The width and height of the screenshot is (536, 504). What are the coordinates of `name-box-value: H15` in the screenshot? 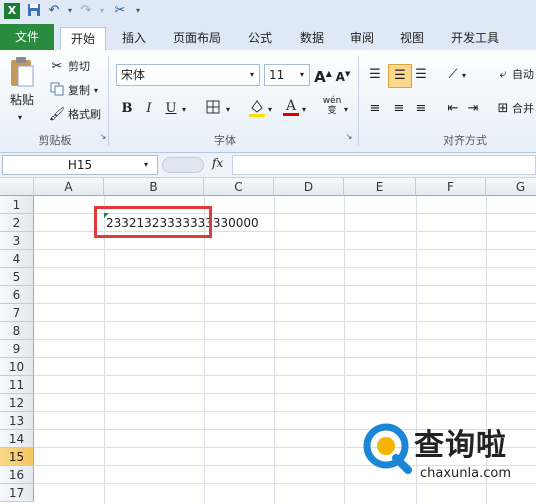 It's located at (80, 165).